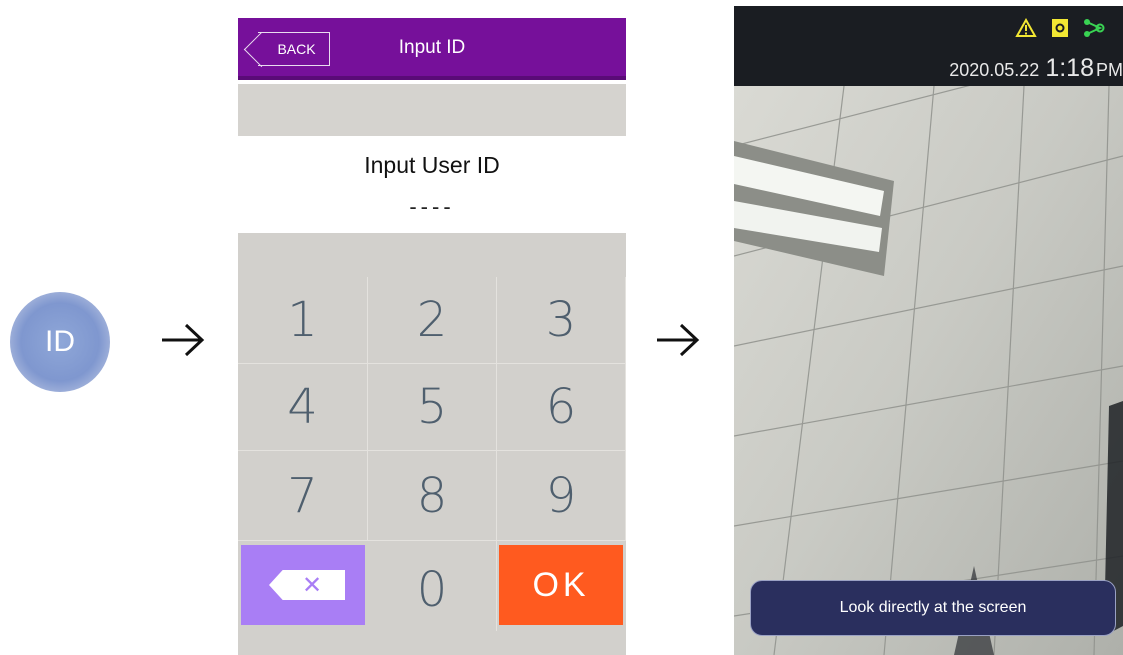  What do you see at coordinates (561, 320) in the screenshot?
I see `key-3: 3` at bounding box center [561, 320].